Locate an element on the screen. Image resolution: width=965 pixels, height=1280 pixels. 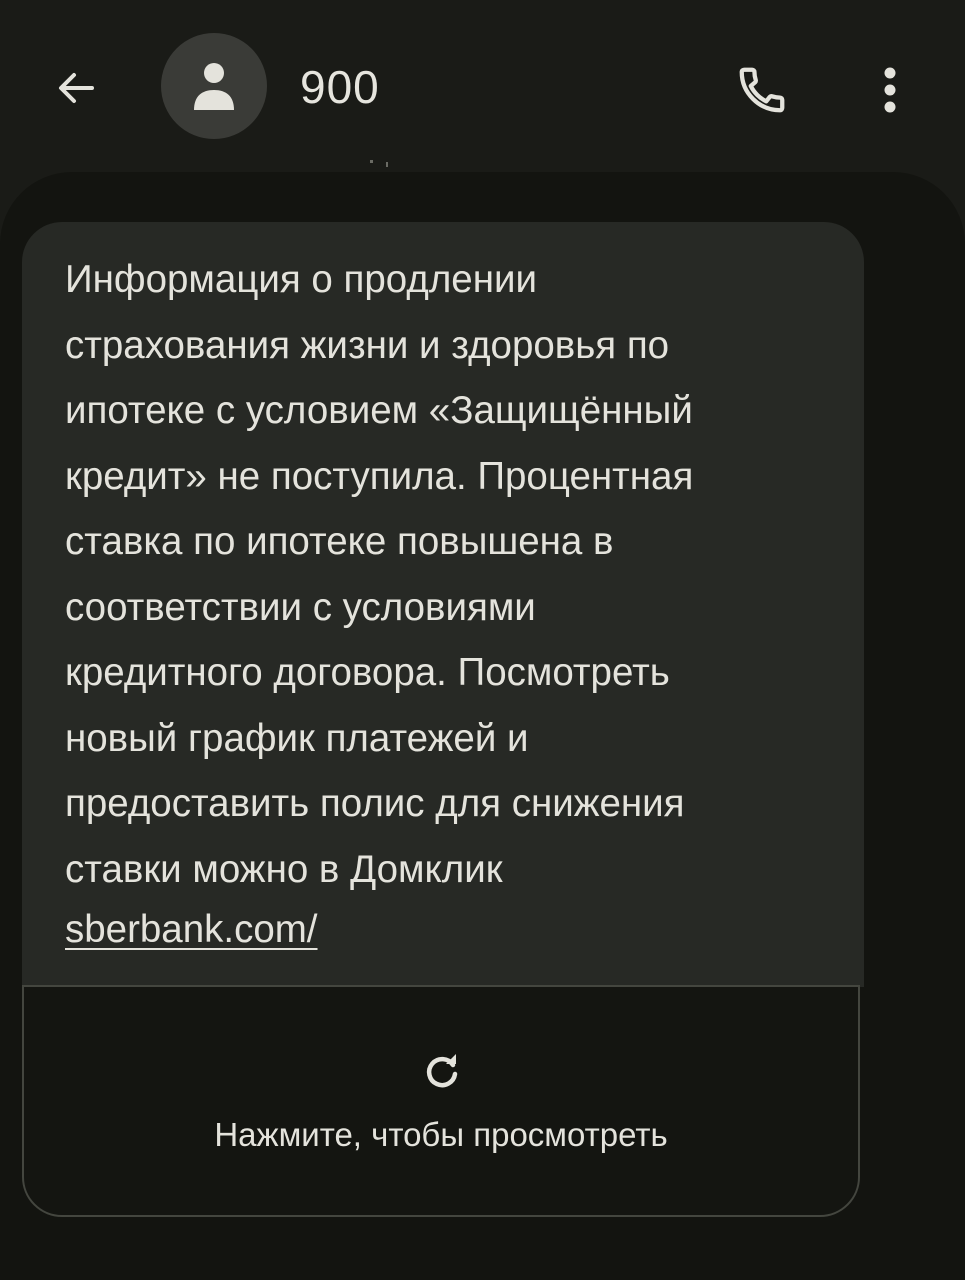
arrow-back-icon is located at coordinates (76, 88).